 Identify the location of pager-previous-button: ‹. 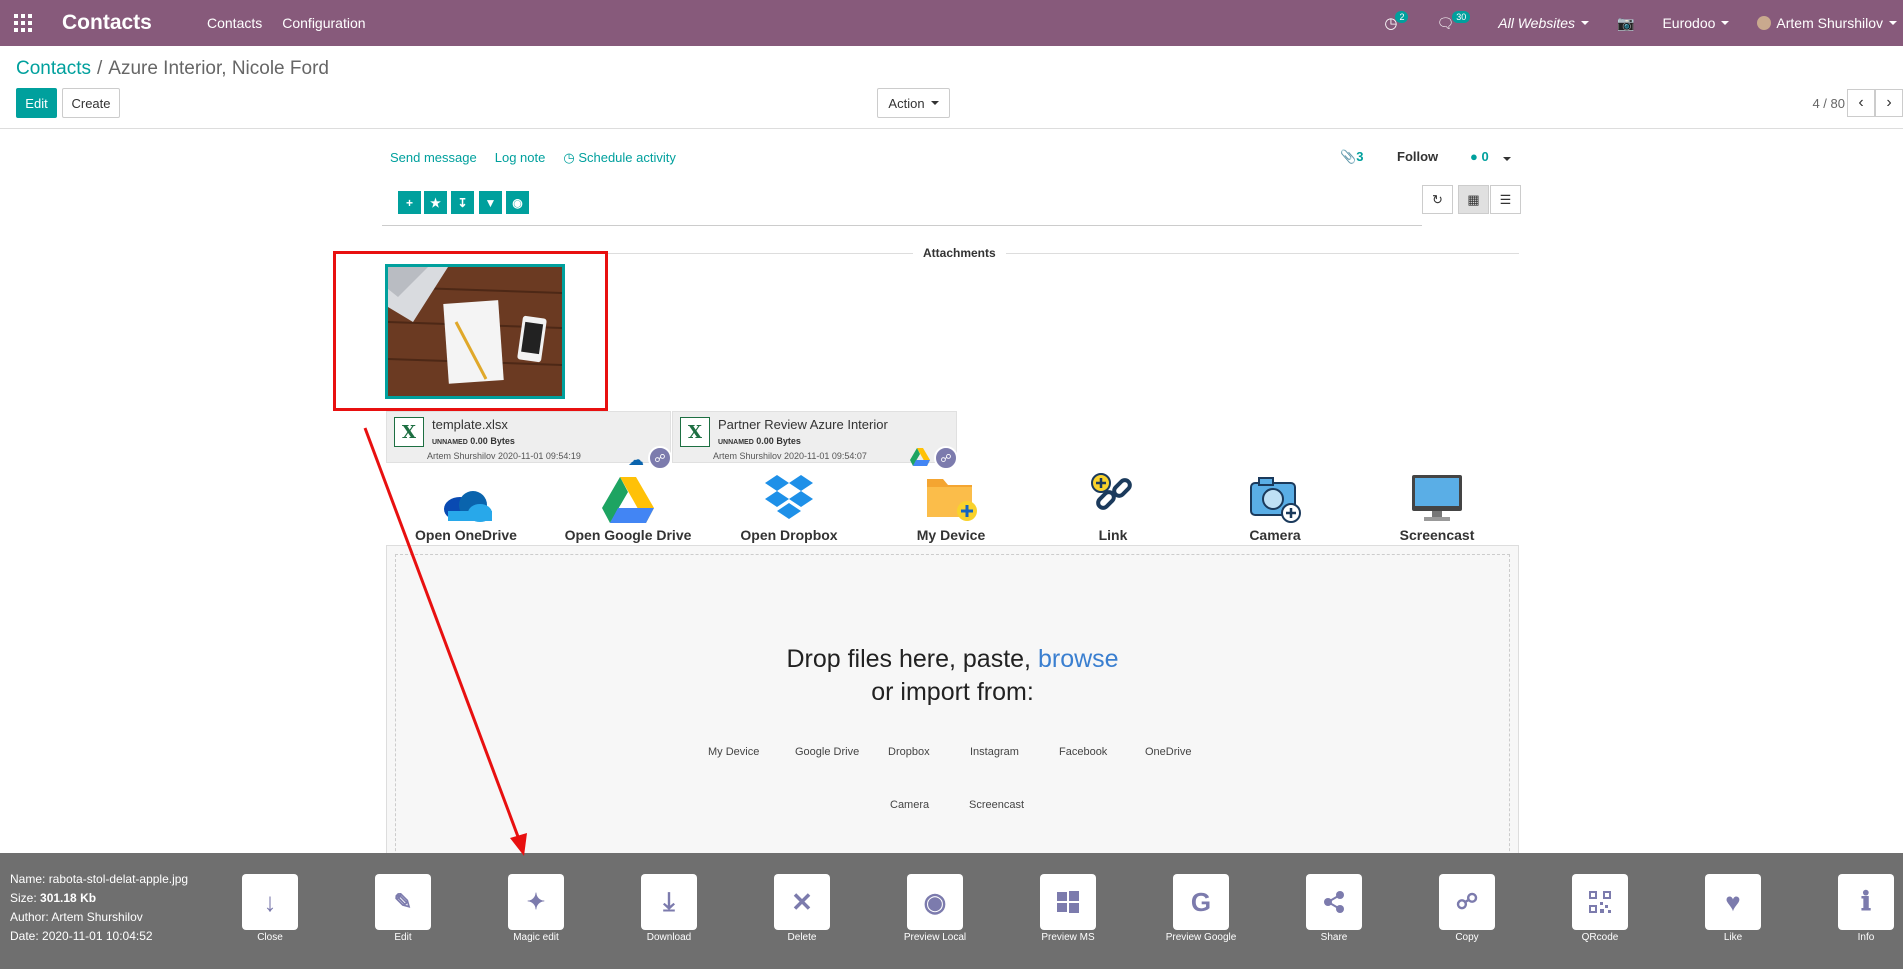
(1861, 103).